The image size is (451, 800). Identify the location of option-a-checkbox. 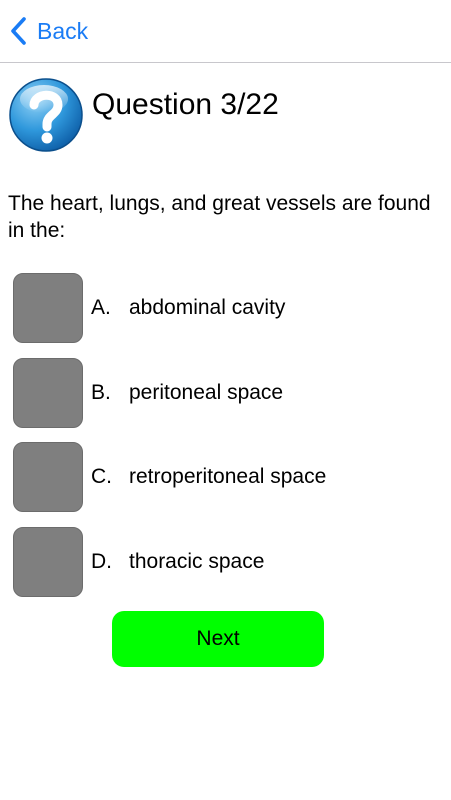
(48, 308).